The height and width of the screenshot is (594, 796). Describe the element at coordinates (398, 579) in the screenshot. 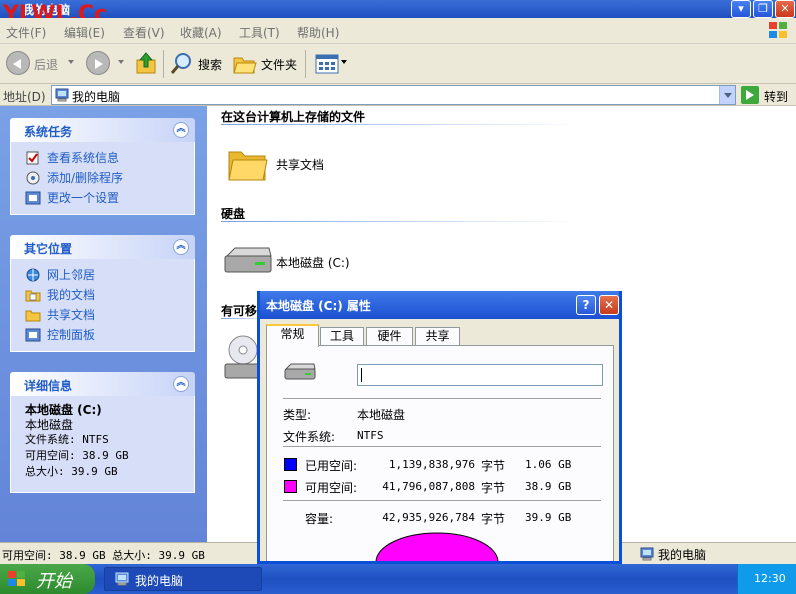

I see `taskbar: 开始 我的电脑 12:30` at that location.